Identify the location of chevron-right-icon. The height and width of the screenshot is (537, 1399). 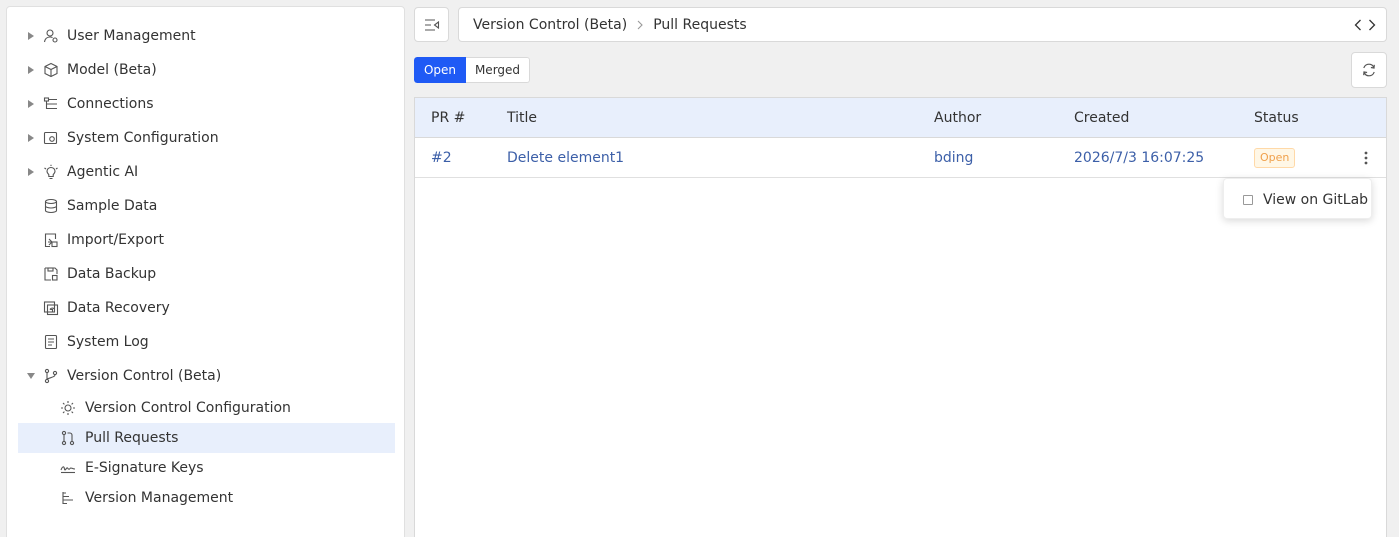
(640, 25).